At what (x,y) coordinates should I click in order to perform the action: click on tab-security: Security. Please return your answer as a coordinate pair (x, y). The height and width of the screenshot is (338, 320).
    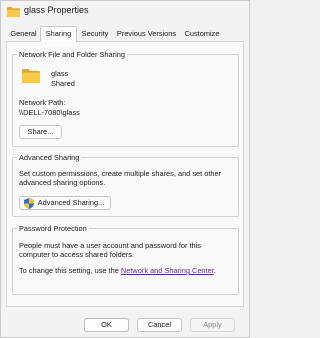
    Looking at the image, I should click on (95, 34).